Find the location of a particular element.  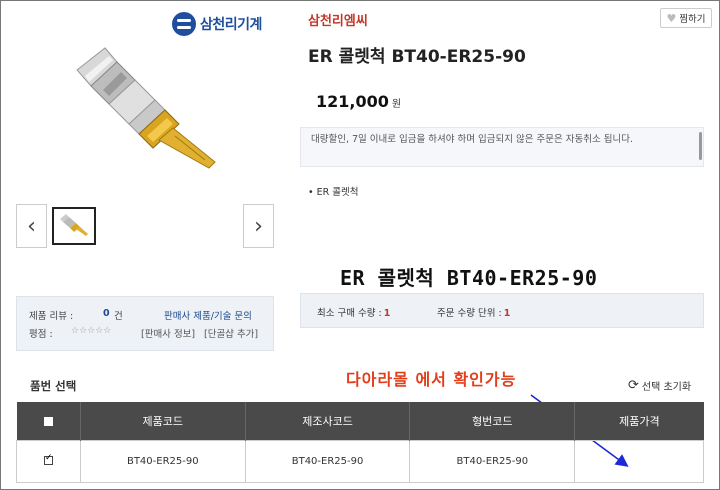

table-header-row: 제품코드 제조사코드 형번코드 제품가격 is located at coordinates (360, 421).